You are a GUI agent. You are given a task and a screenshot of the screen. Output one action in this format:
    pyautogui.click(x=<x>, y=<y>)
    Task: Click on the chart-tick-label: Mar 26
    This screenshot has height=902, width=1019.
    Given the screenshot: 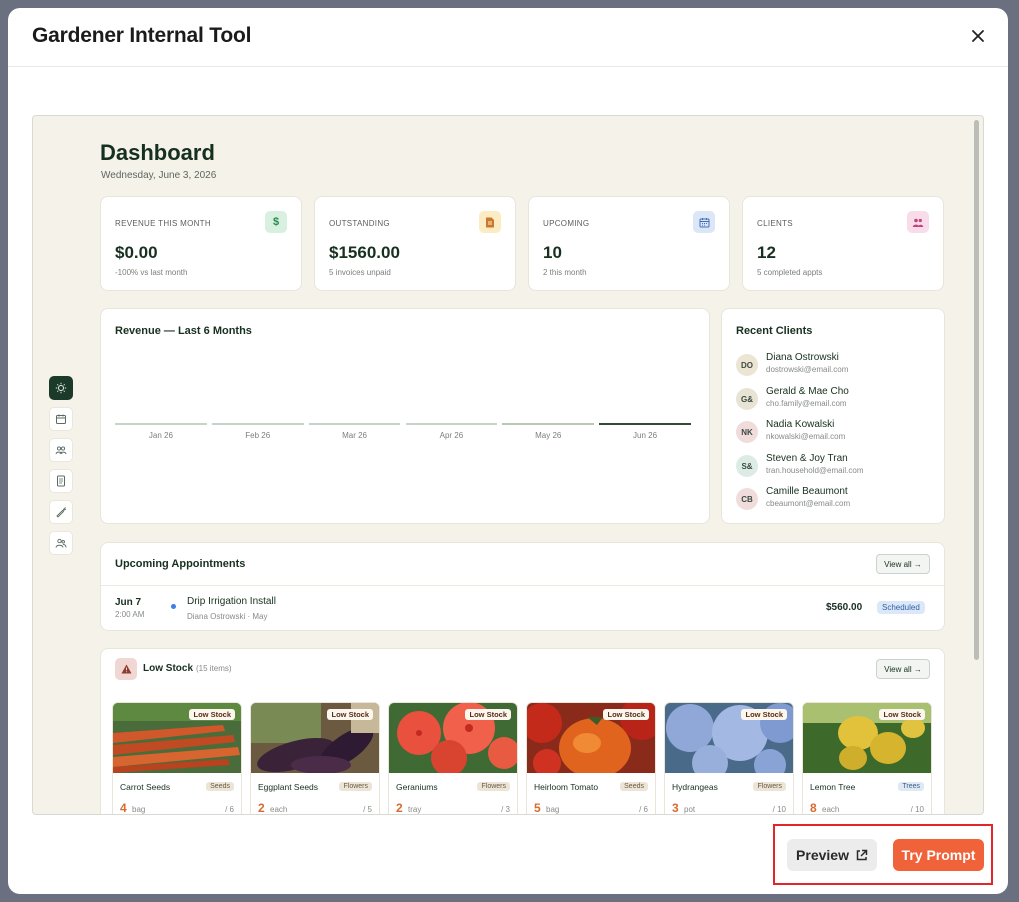 What is the action you would take?
    pyautogui.click(x=355, y=435)
    